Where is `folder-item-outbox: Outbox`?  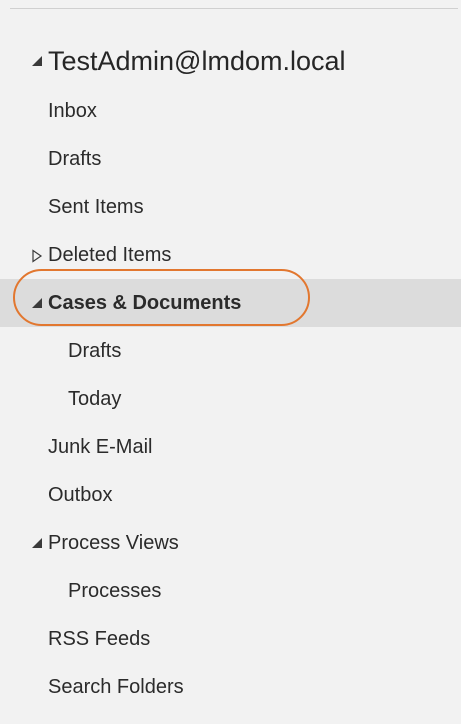
folder-item-outbox: Outbox is located at coordinates (230, 495).